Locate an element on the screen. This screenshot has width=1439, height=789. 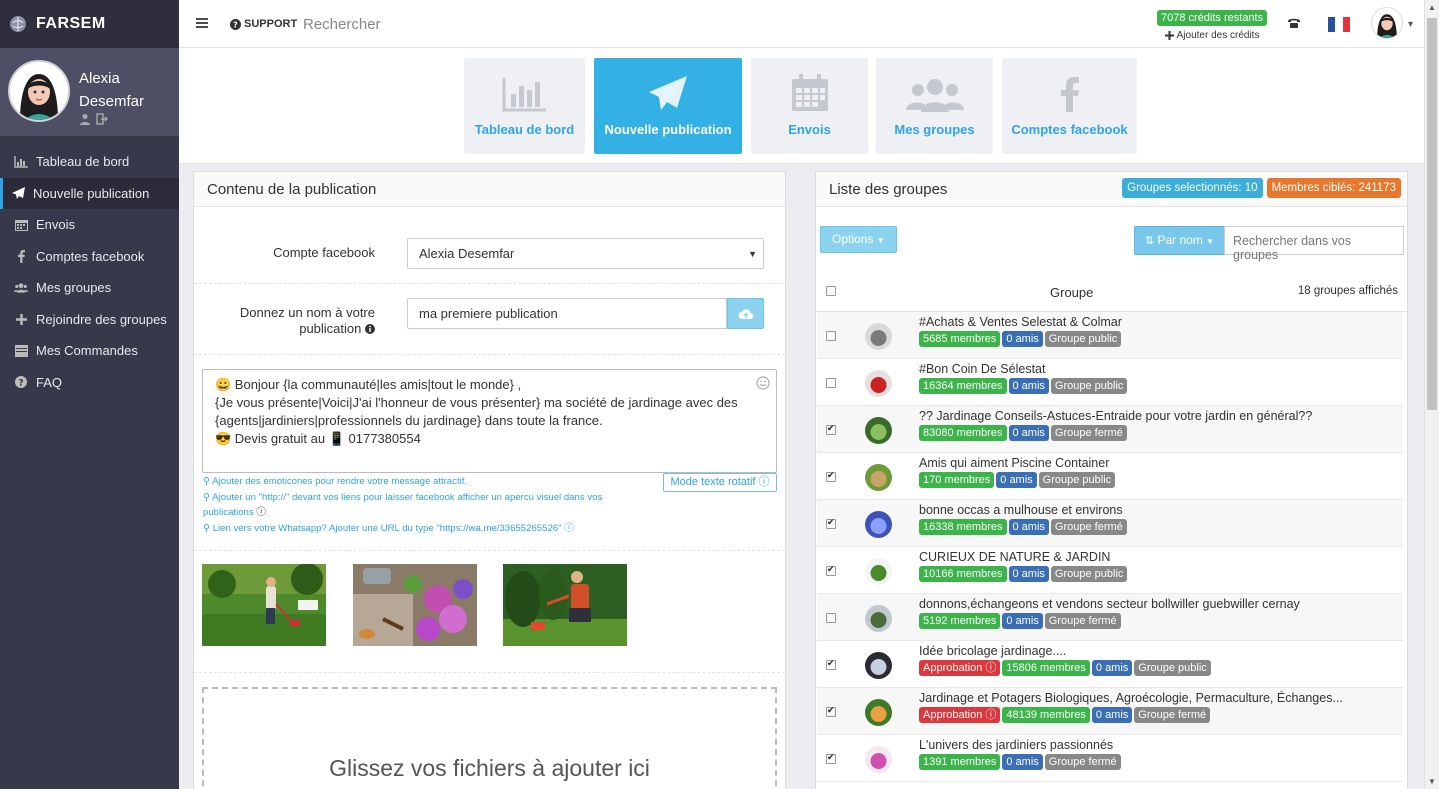
user-first-name: Alexia is located at coordinates (99, 78).